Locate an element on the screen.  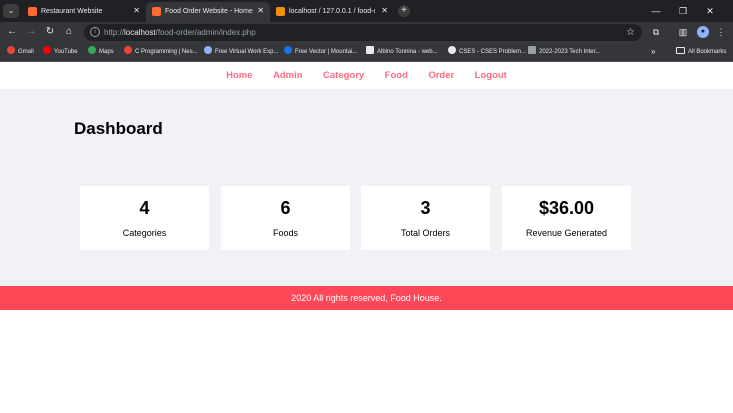
tab-restaurant-website: Restaurant Website ✕ is located at coordinates (84, 12).